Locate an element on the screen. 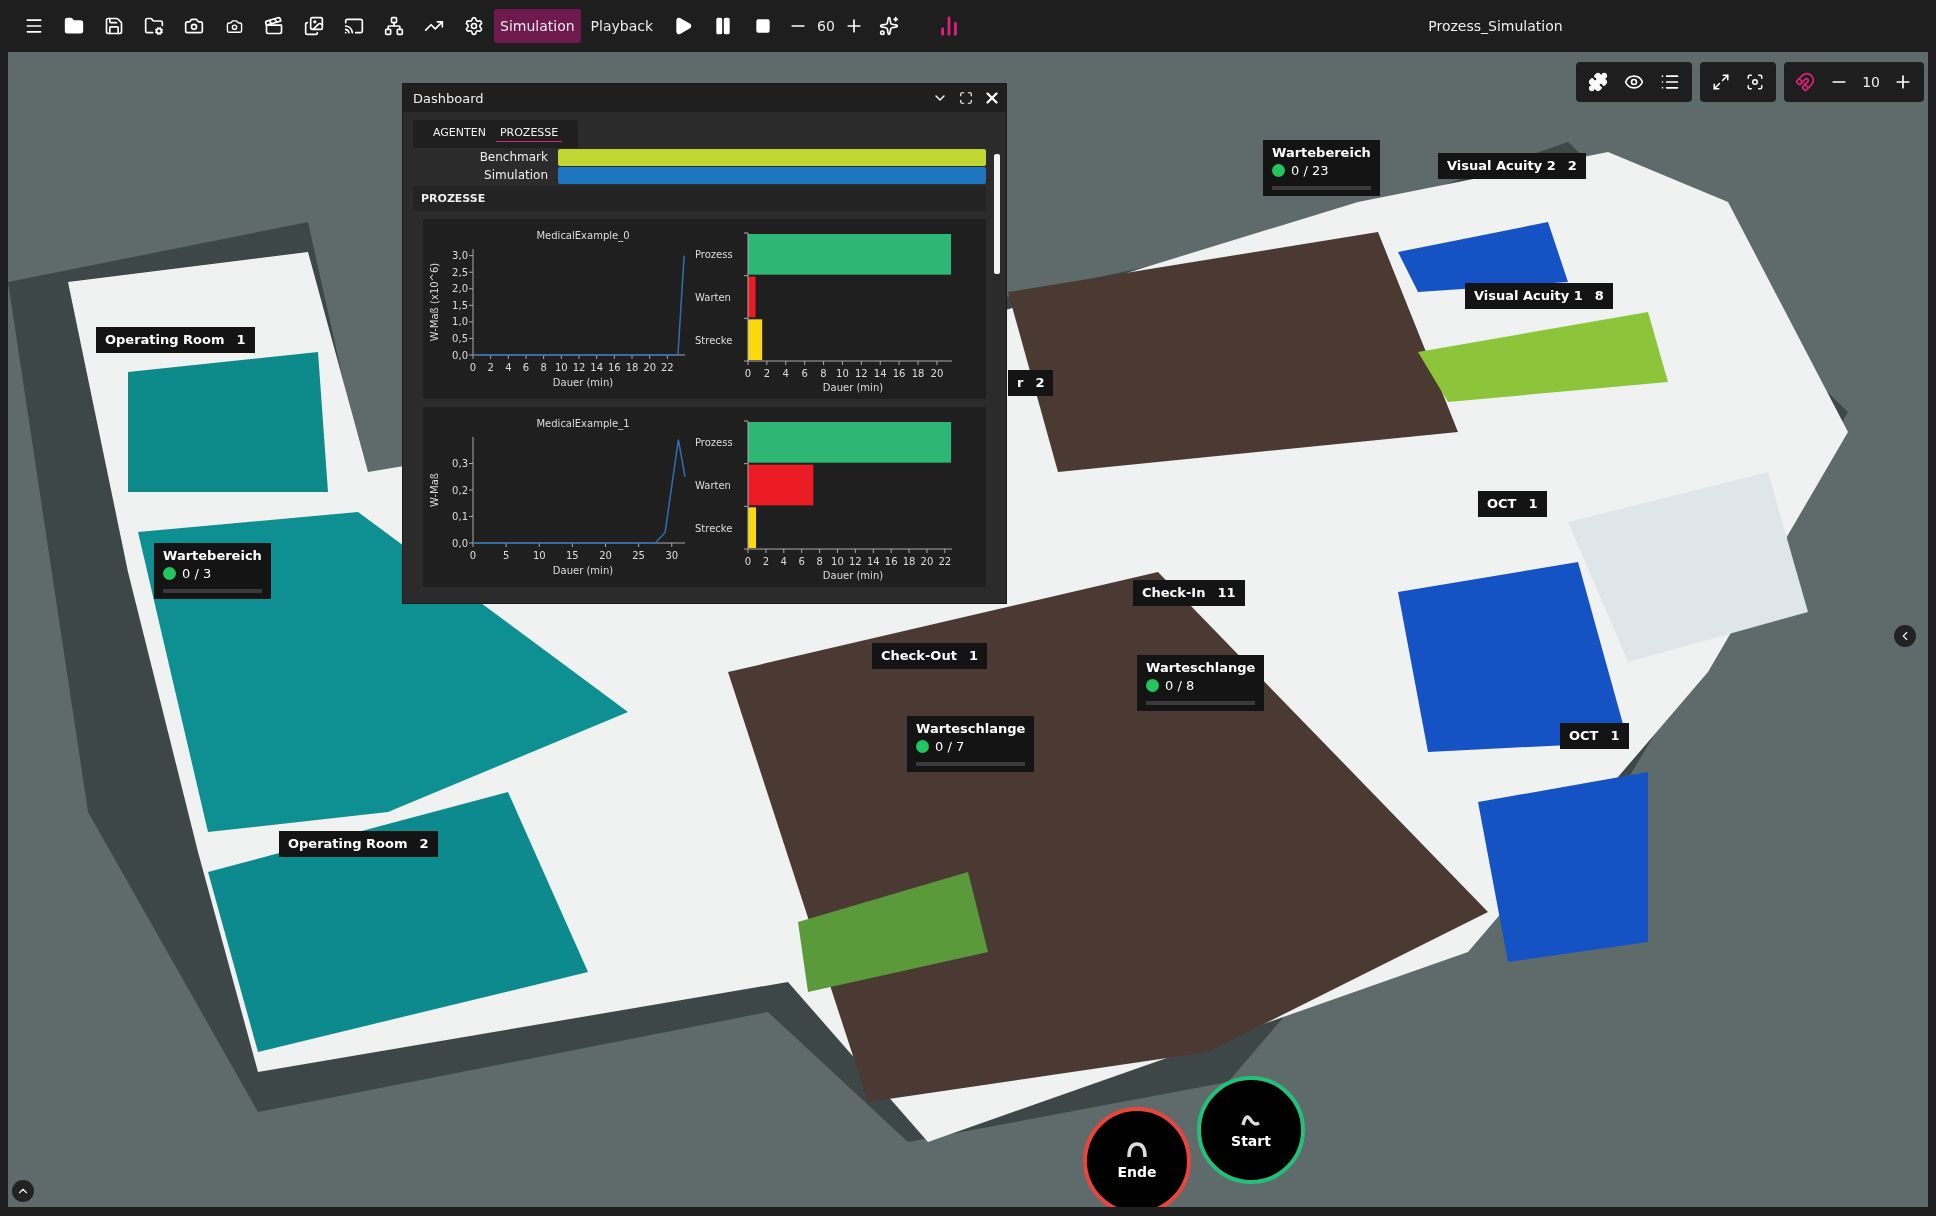 This screenshot has width=1936, height=1216. marker-label: Visual Acuity 2 2 is located at coordinates (1512, 166).